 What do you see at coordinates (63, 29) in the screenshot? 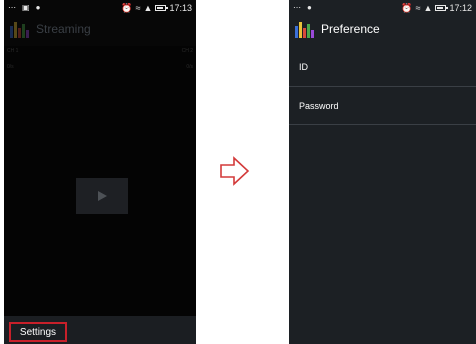
I see `page-title: Streaming` at bounding box center [63, 29].